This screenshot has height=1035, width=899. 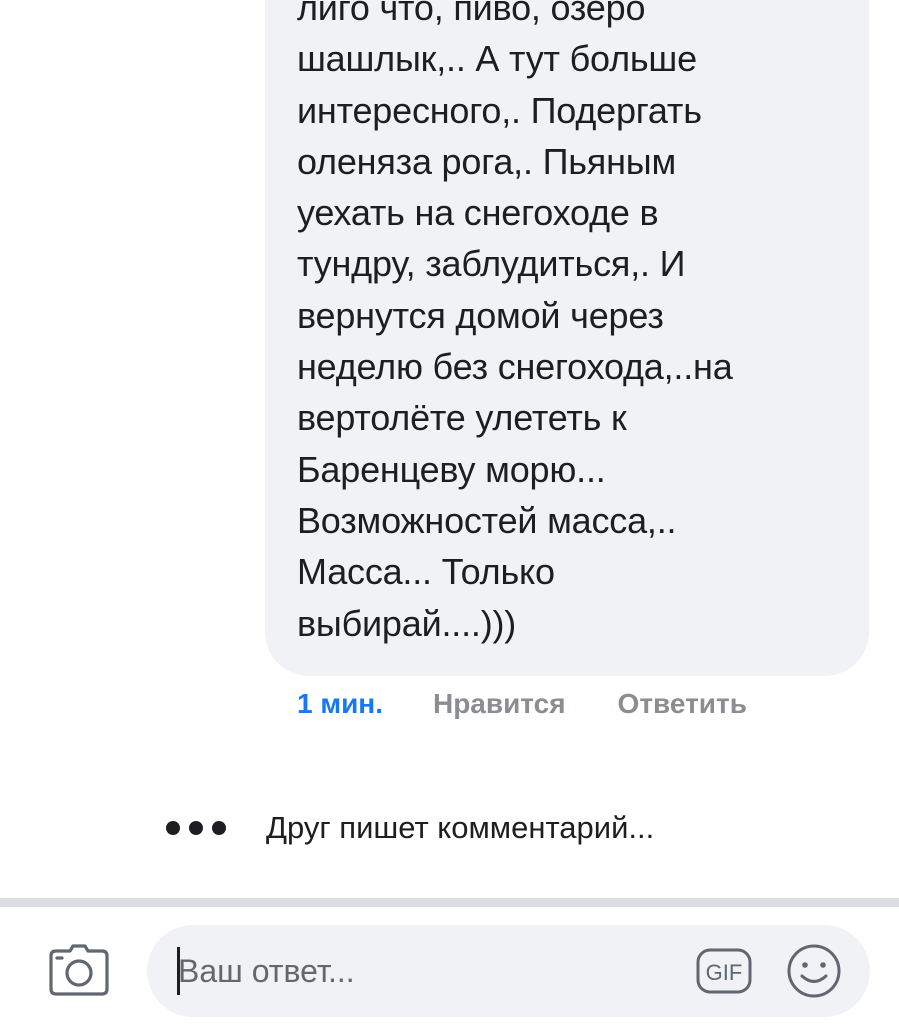 I want to click on reply-input, so click(x=418, y=971).